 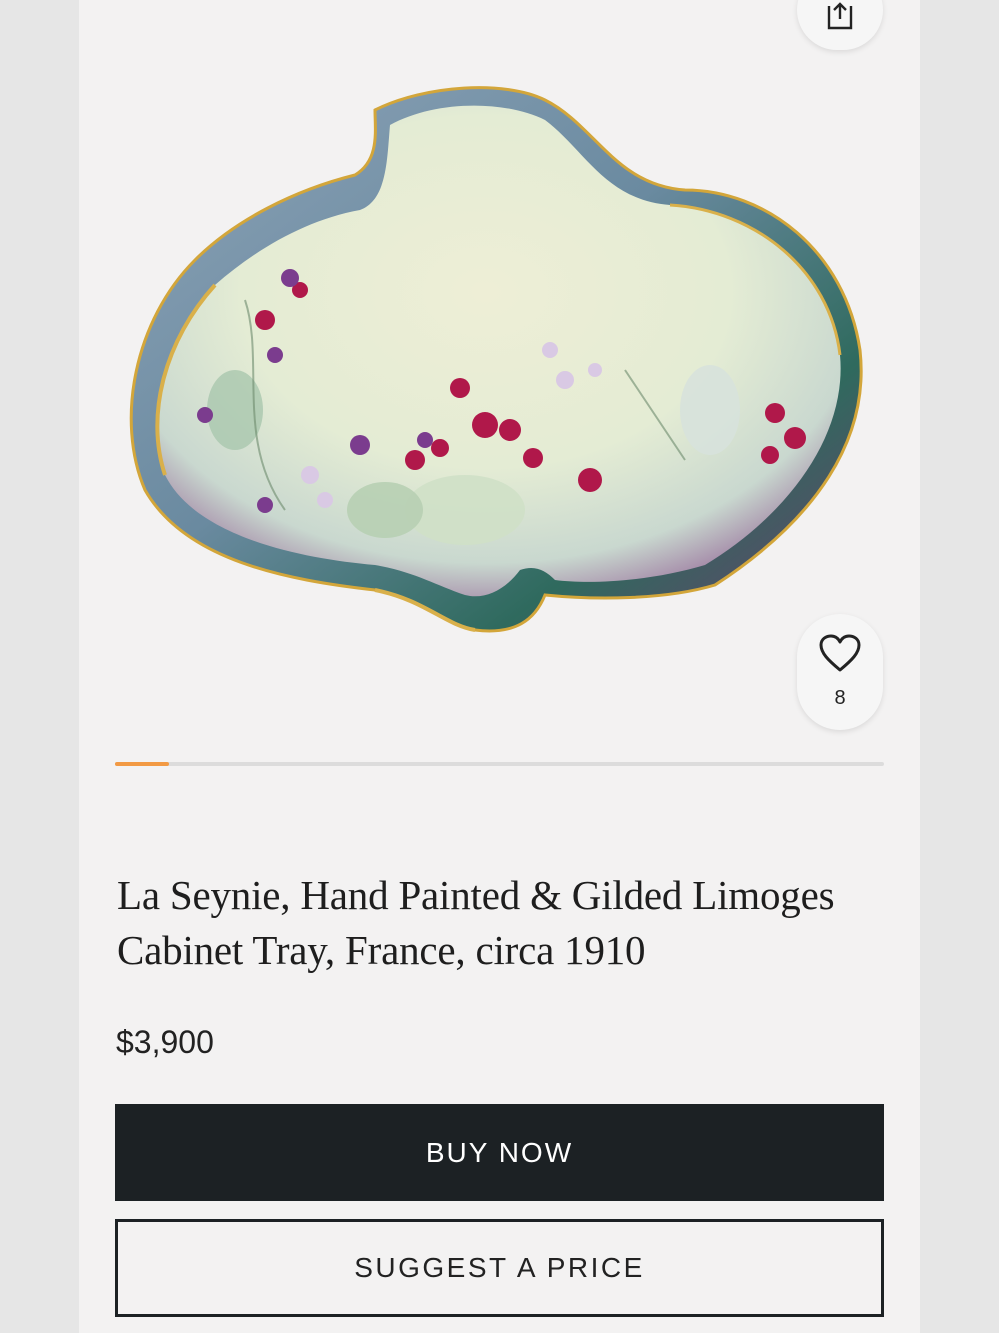 I want to click on favorite-button: 8, so click(x=840, y=672).